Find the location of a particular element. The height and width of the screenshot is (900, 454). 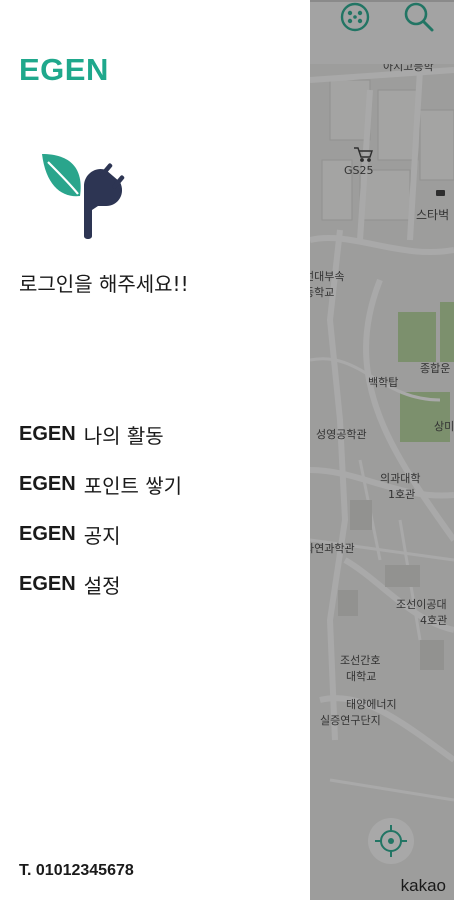

menu-item-notice: EGEN 공지 is located at coordinates (100, 534).